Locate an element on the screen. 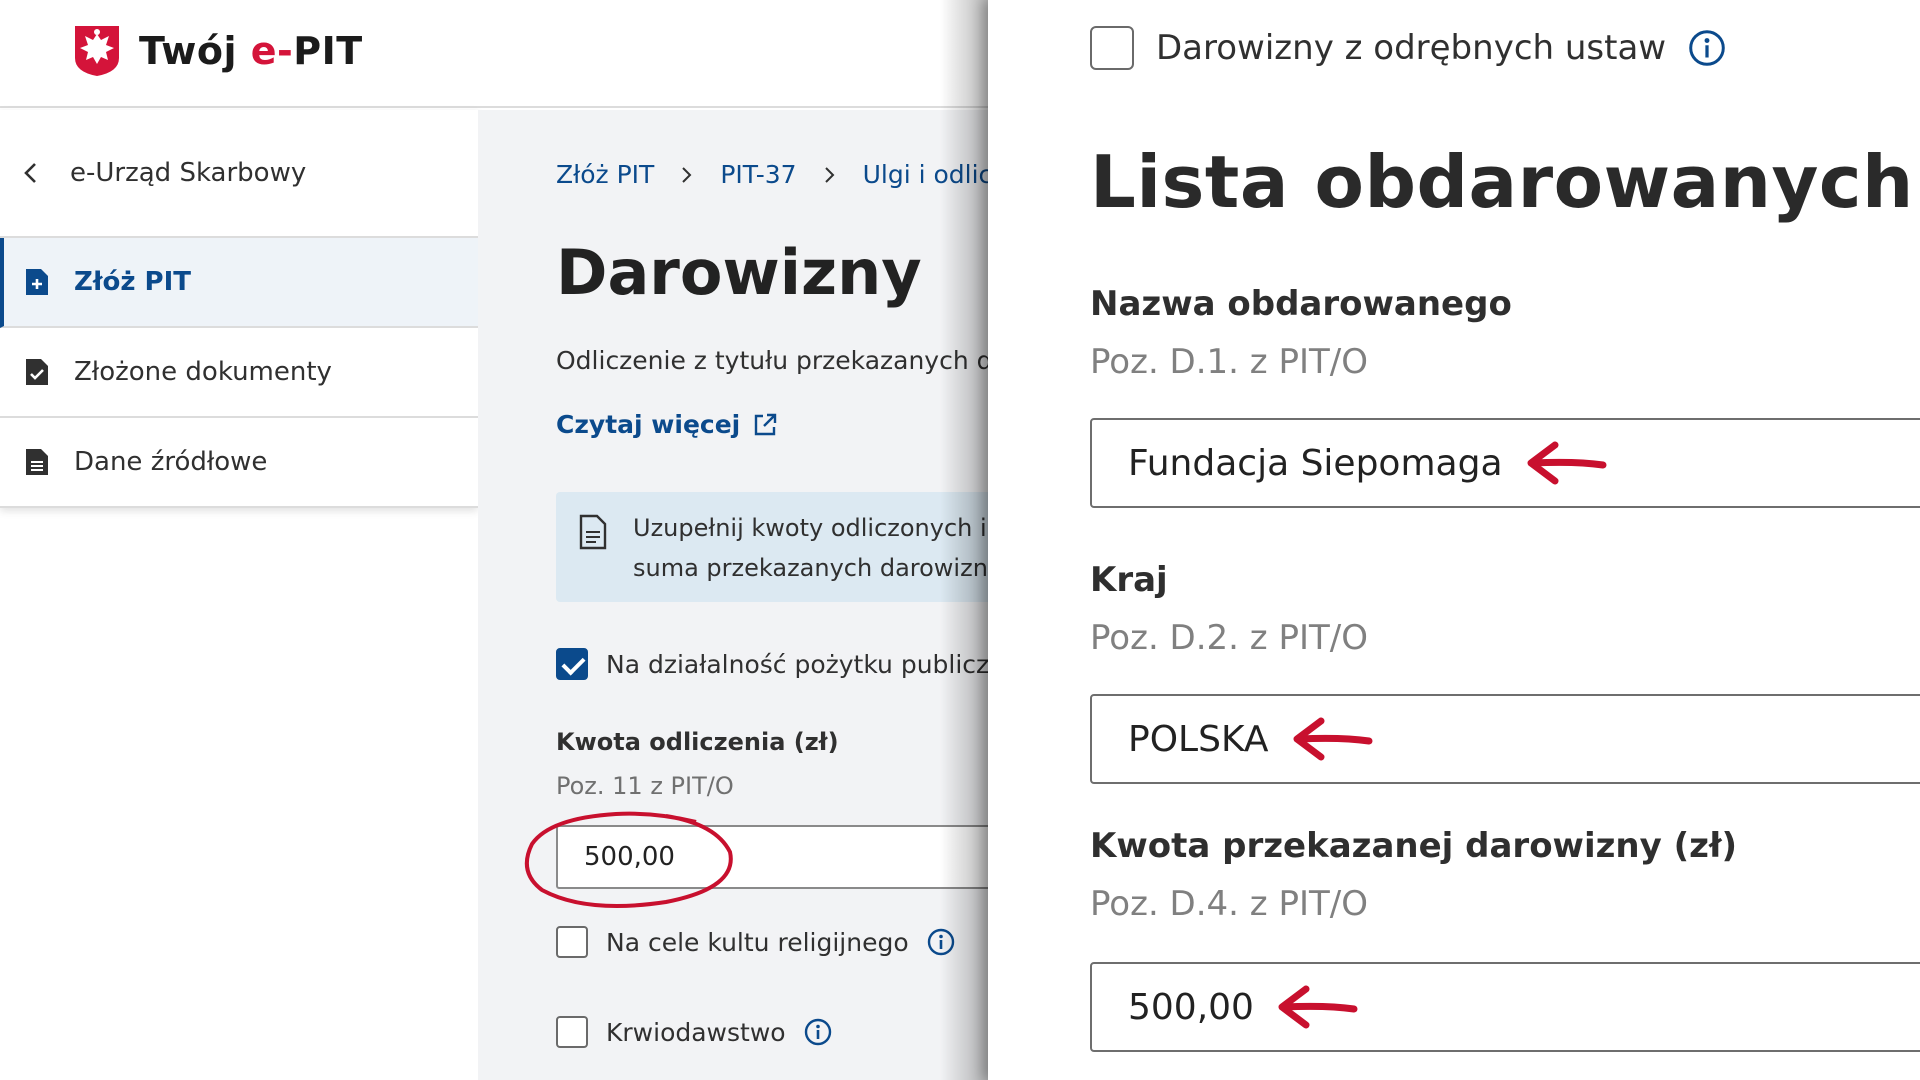  amount-sub: Poz. 11 z PIT/O is located at coordinates (645, 786).